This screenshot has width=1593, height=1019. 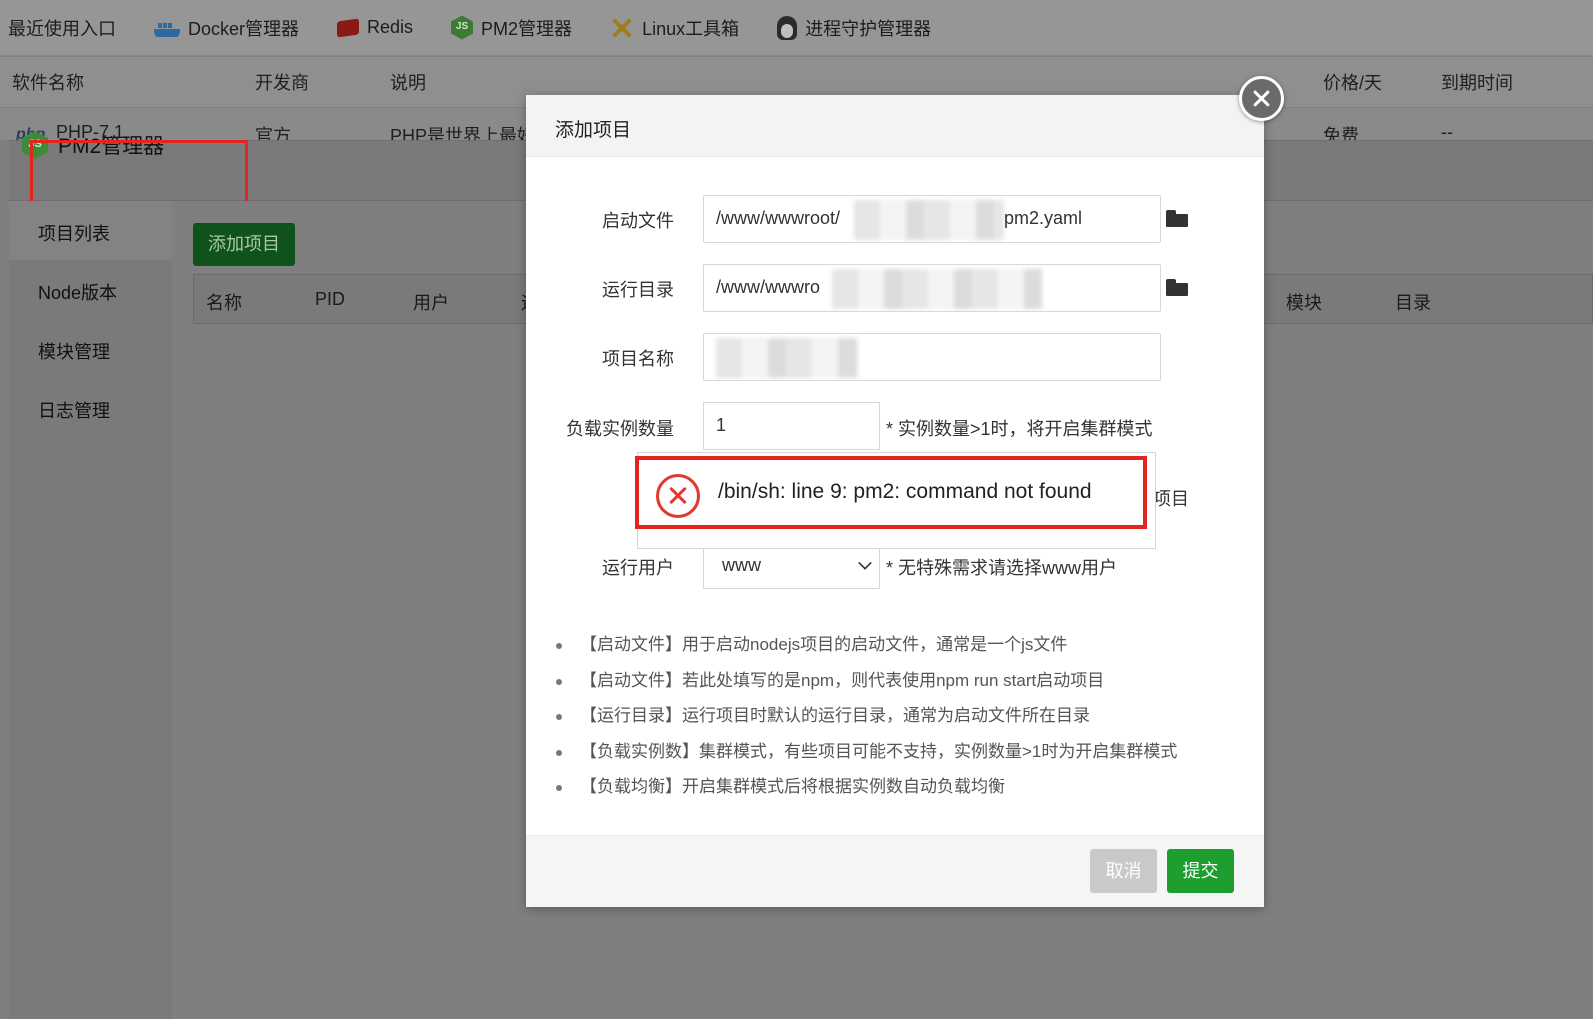 What do you see at coordinates (463, 133) in the screenshot?
I see `row-description: PHP是世界上最好` at bounding box center [463, 133].